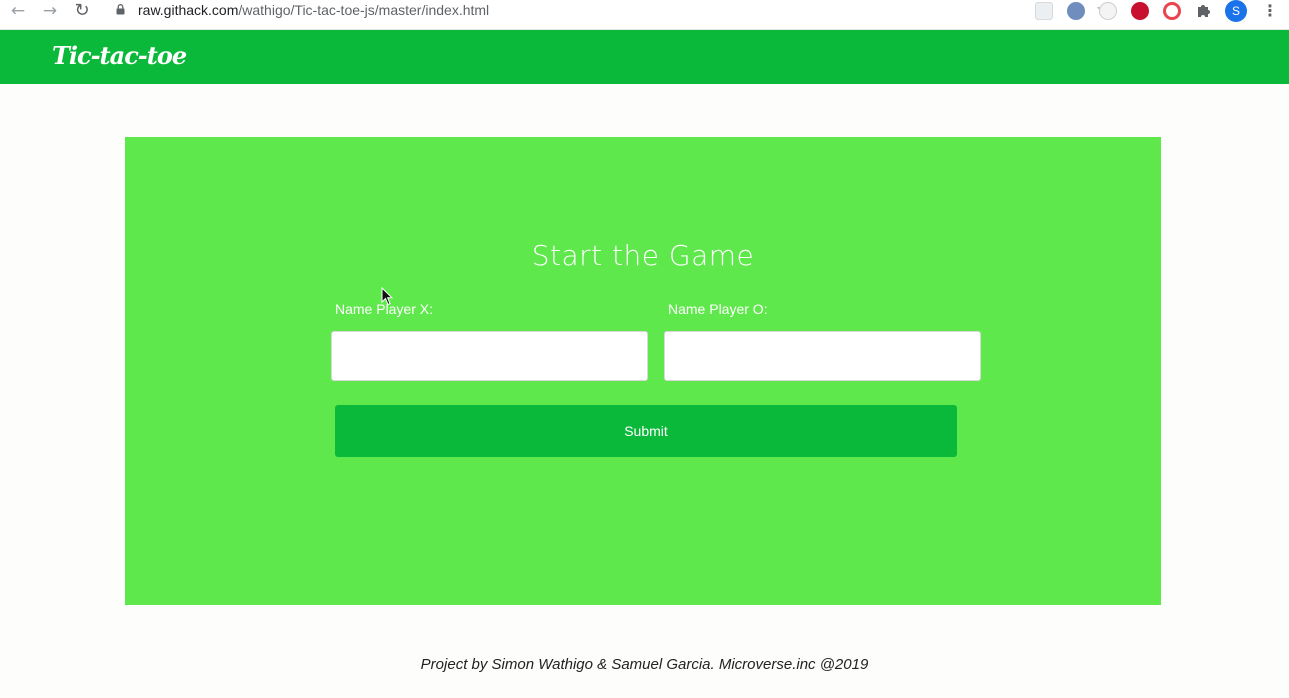 Image resolution: width=1289 pixels, height=698 pixels. I want to click on brand-logo: Tic-tac-toe, so click(119, 55).